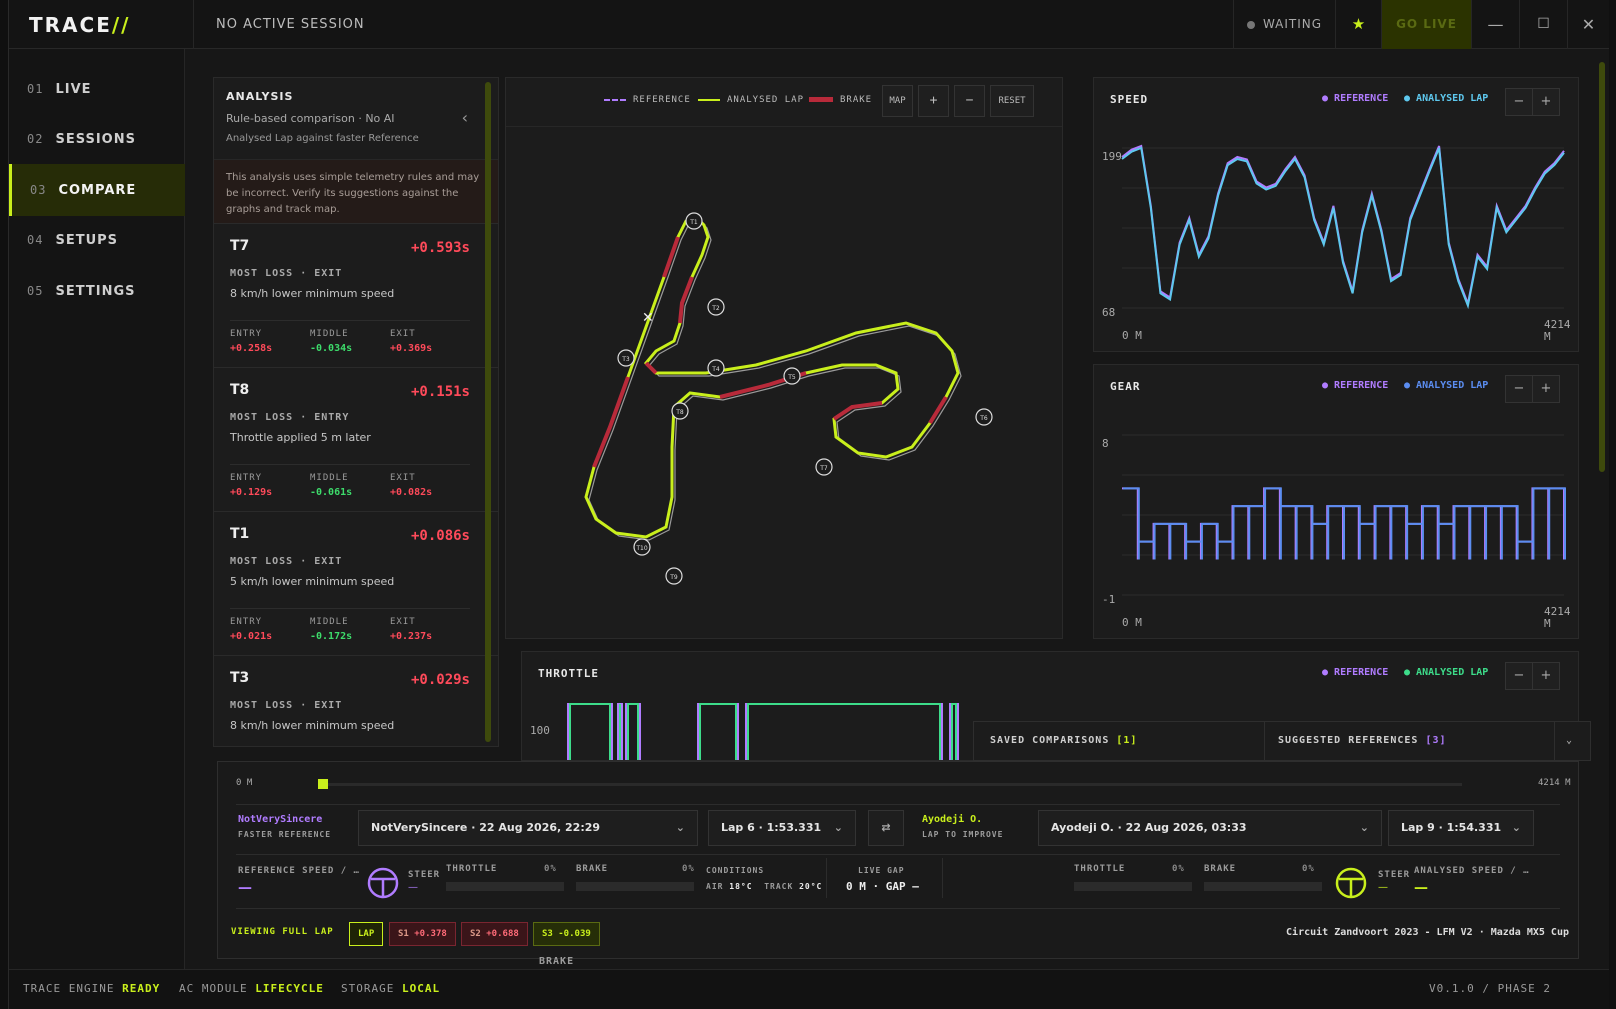  I want to click on turn-description: Throttle applied 5 m later, so click(300, 437).